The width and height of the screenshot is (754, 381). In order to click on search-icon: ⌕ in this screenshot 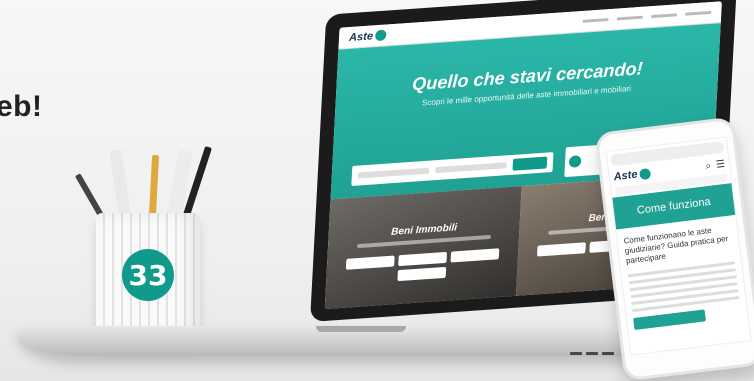, I will do `click(708, 166)`.